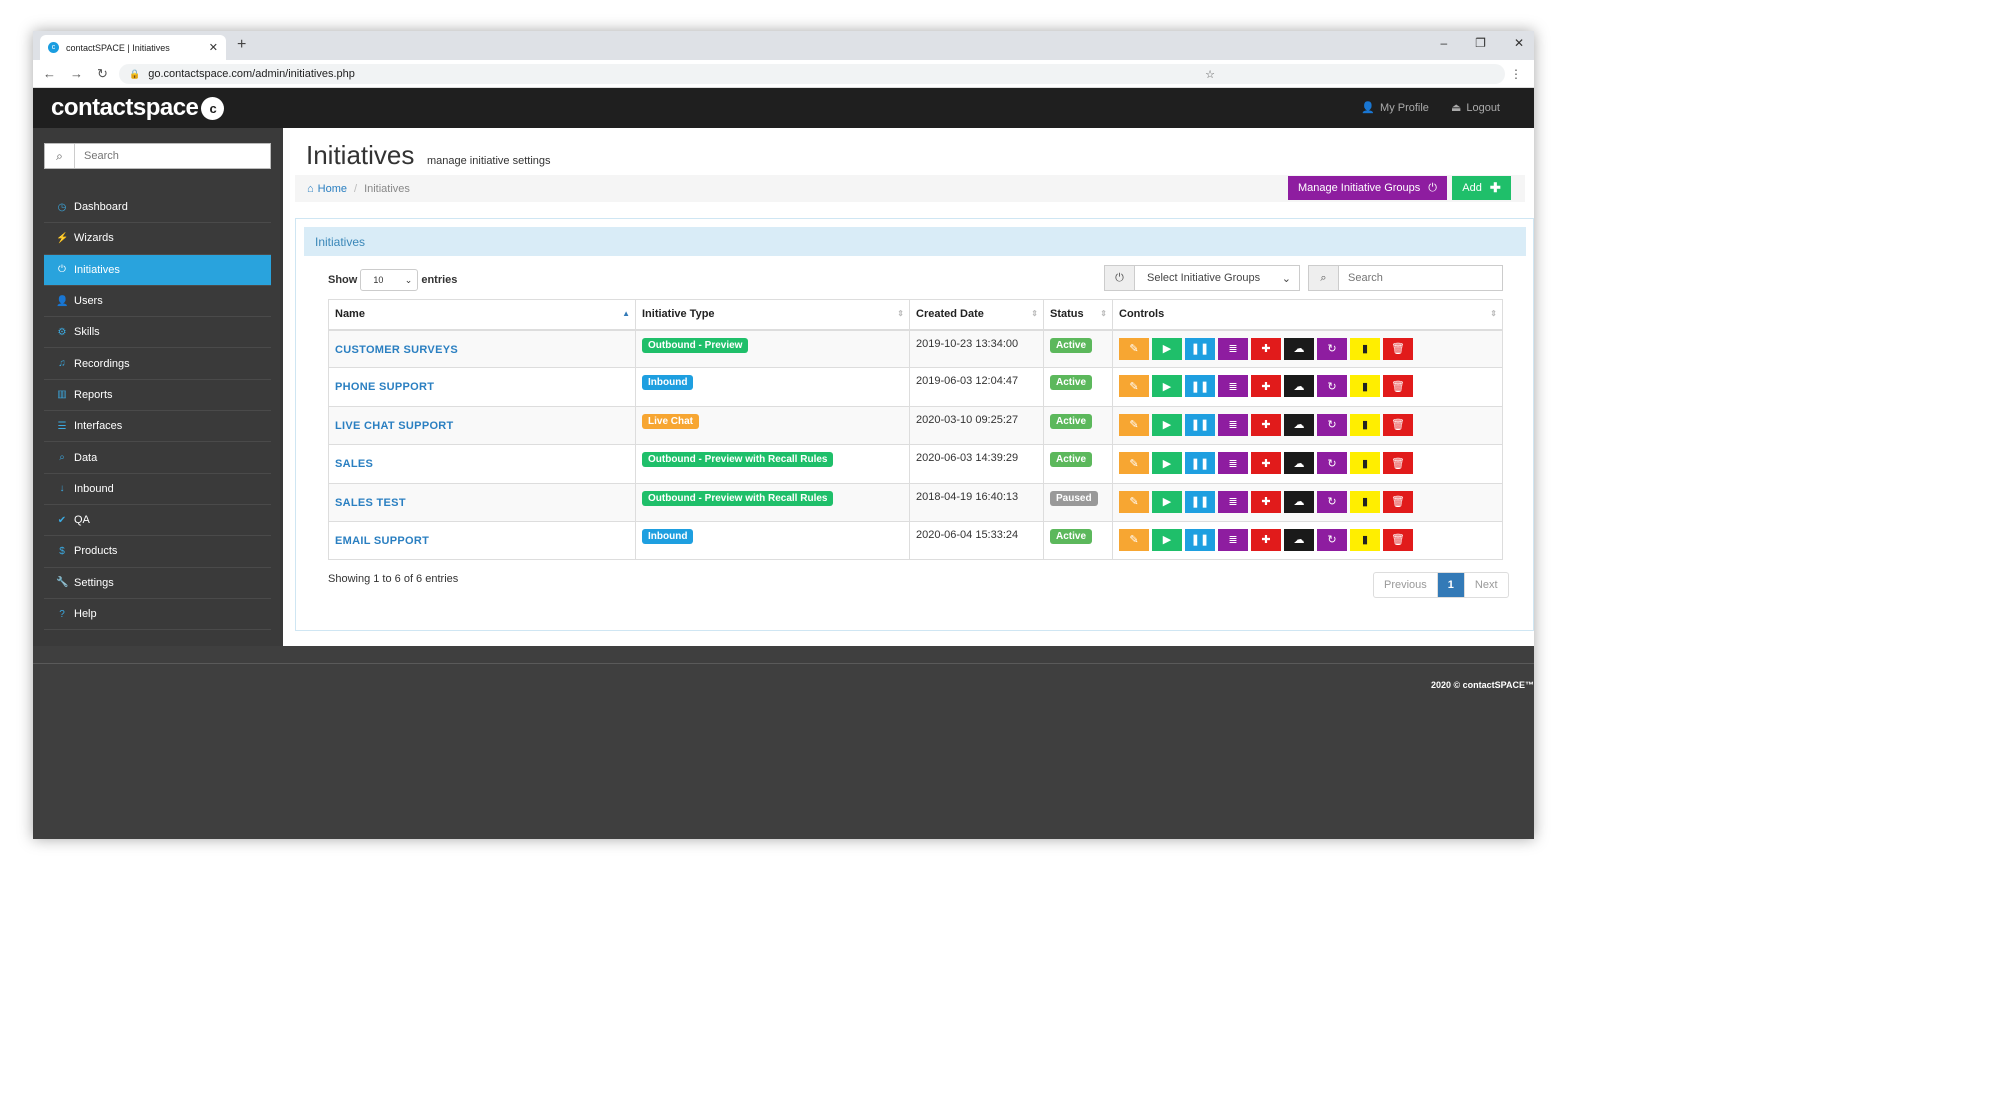 Image resolution: width=2005 pixels, height=1116 pixels. I want to click on power-icon: ⏻, so click(1120, 278).